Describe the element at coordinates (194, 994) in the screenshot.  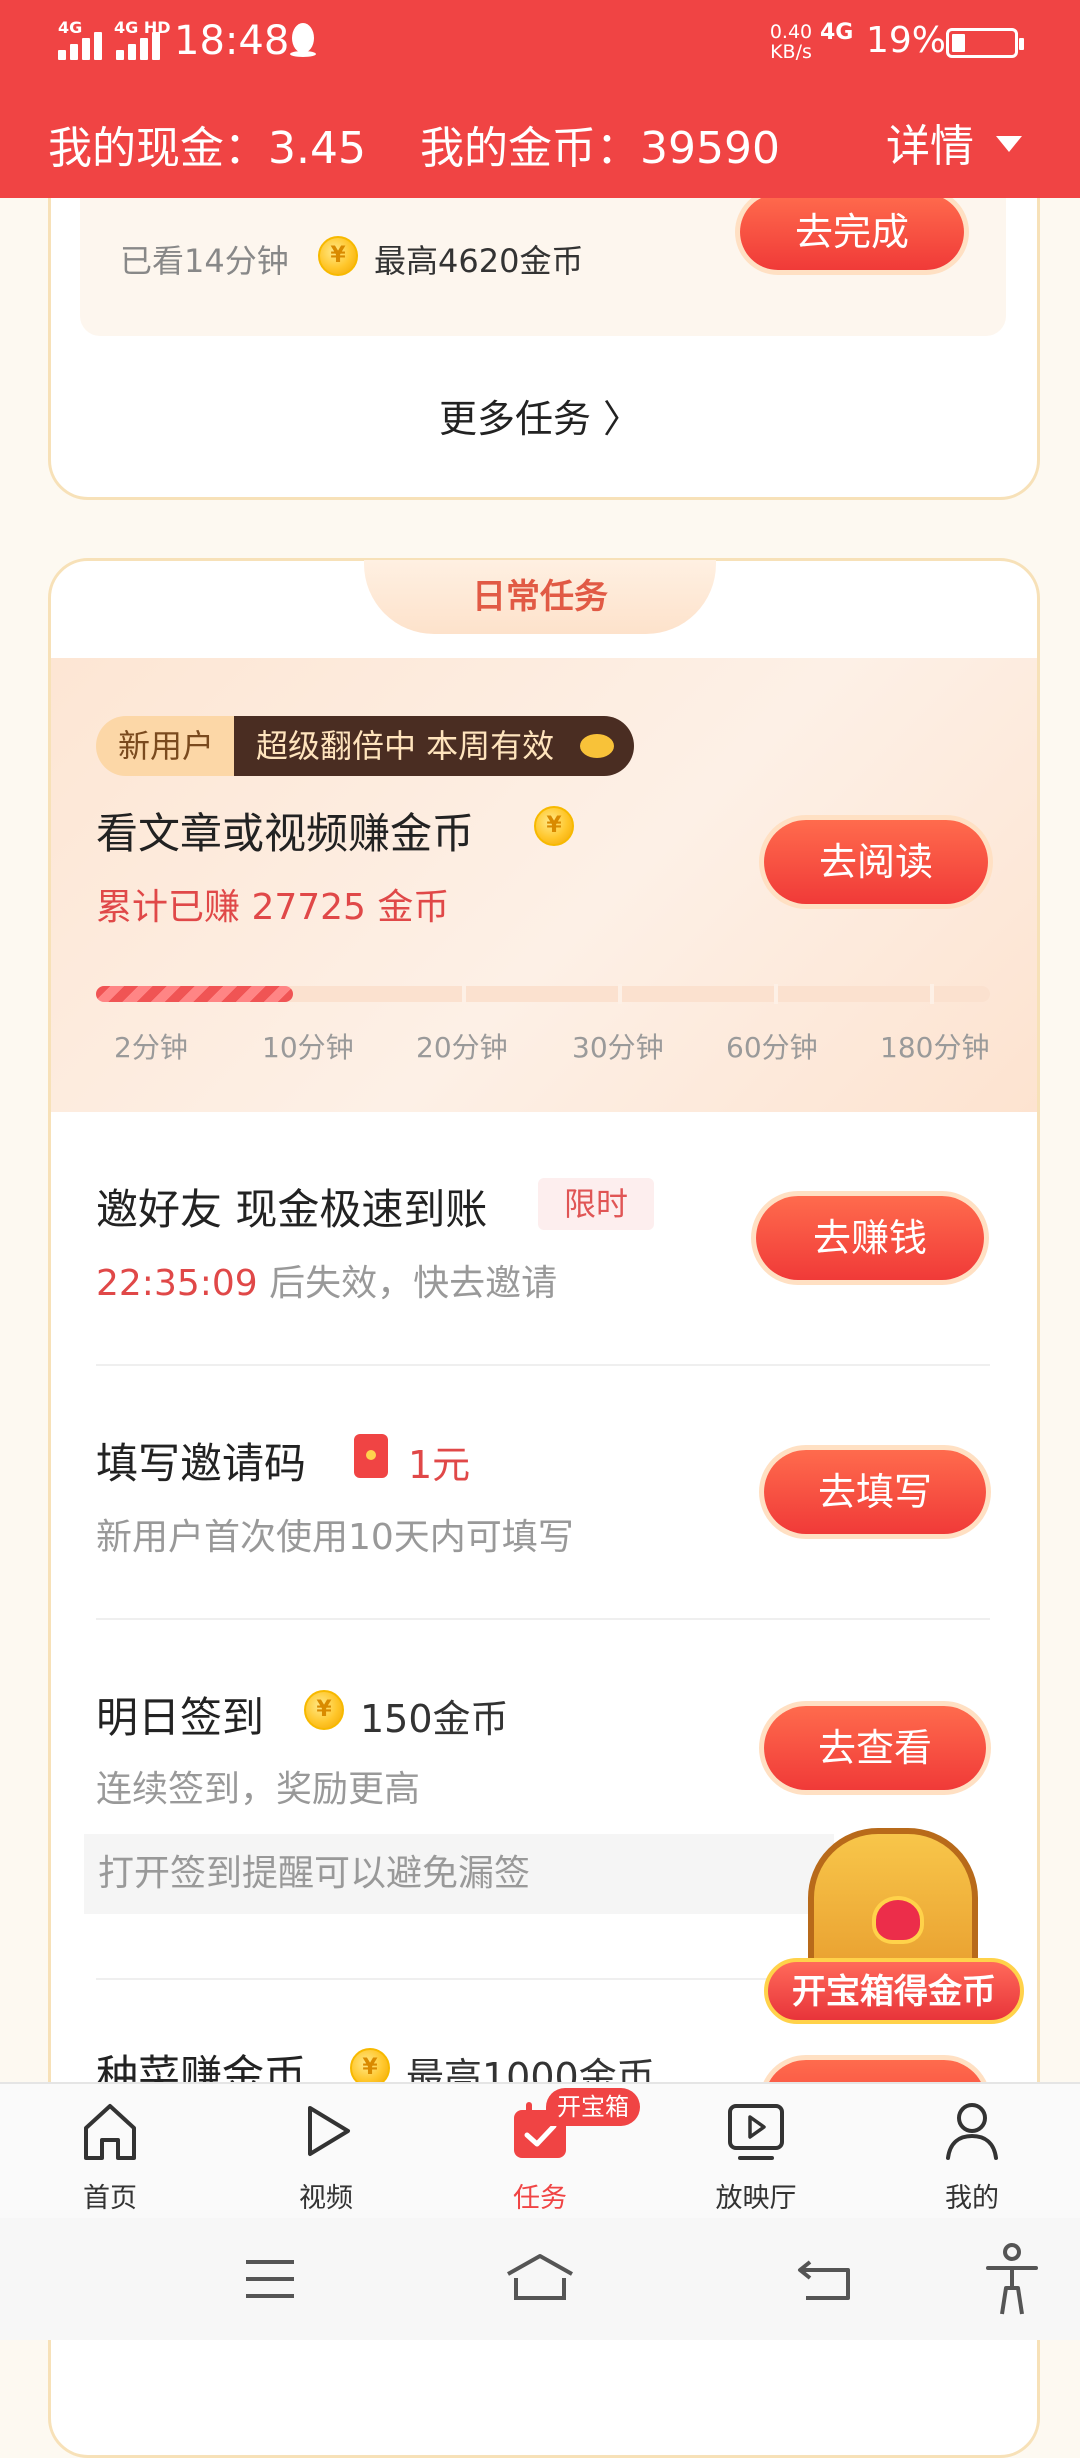
I see `read-progress-fill` at that location.